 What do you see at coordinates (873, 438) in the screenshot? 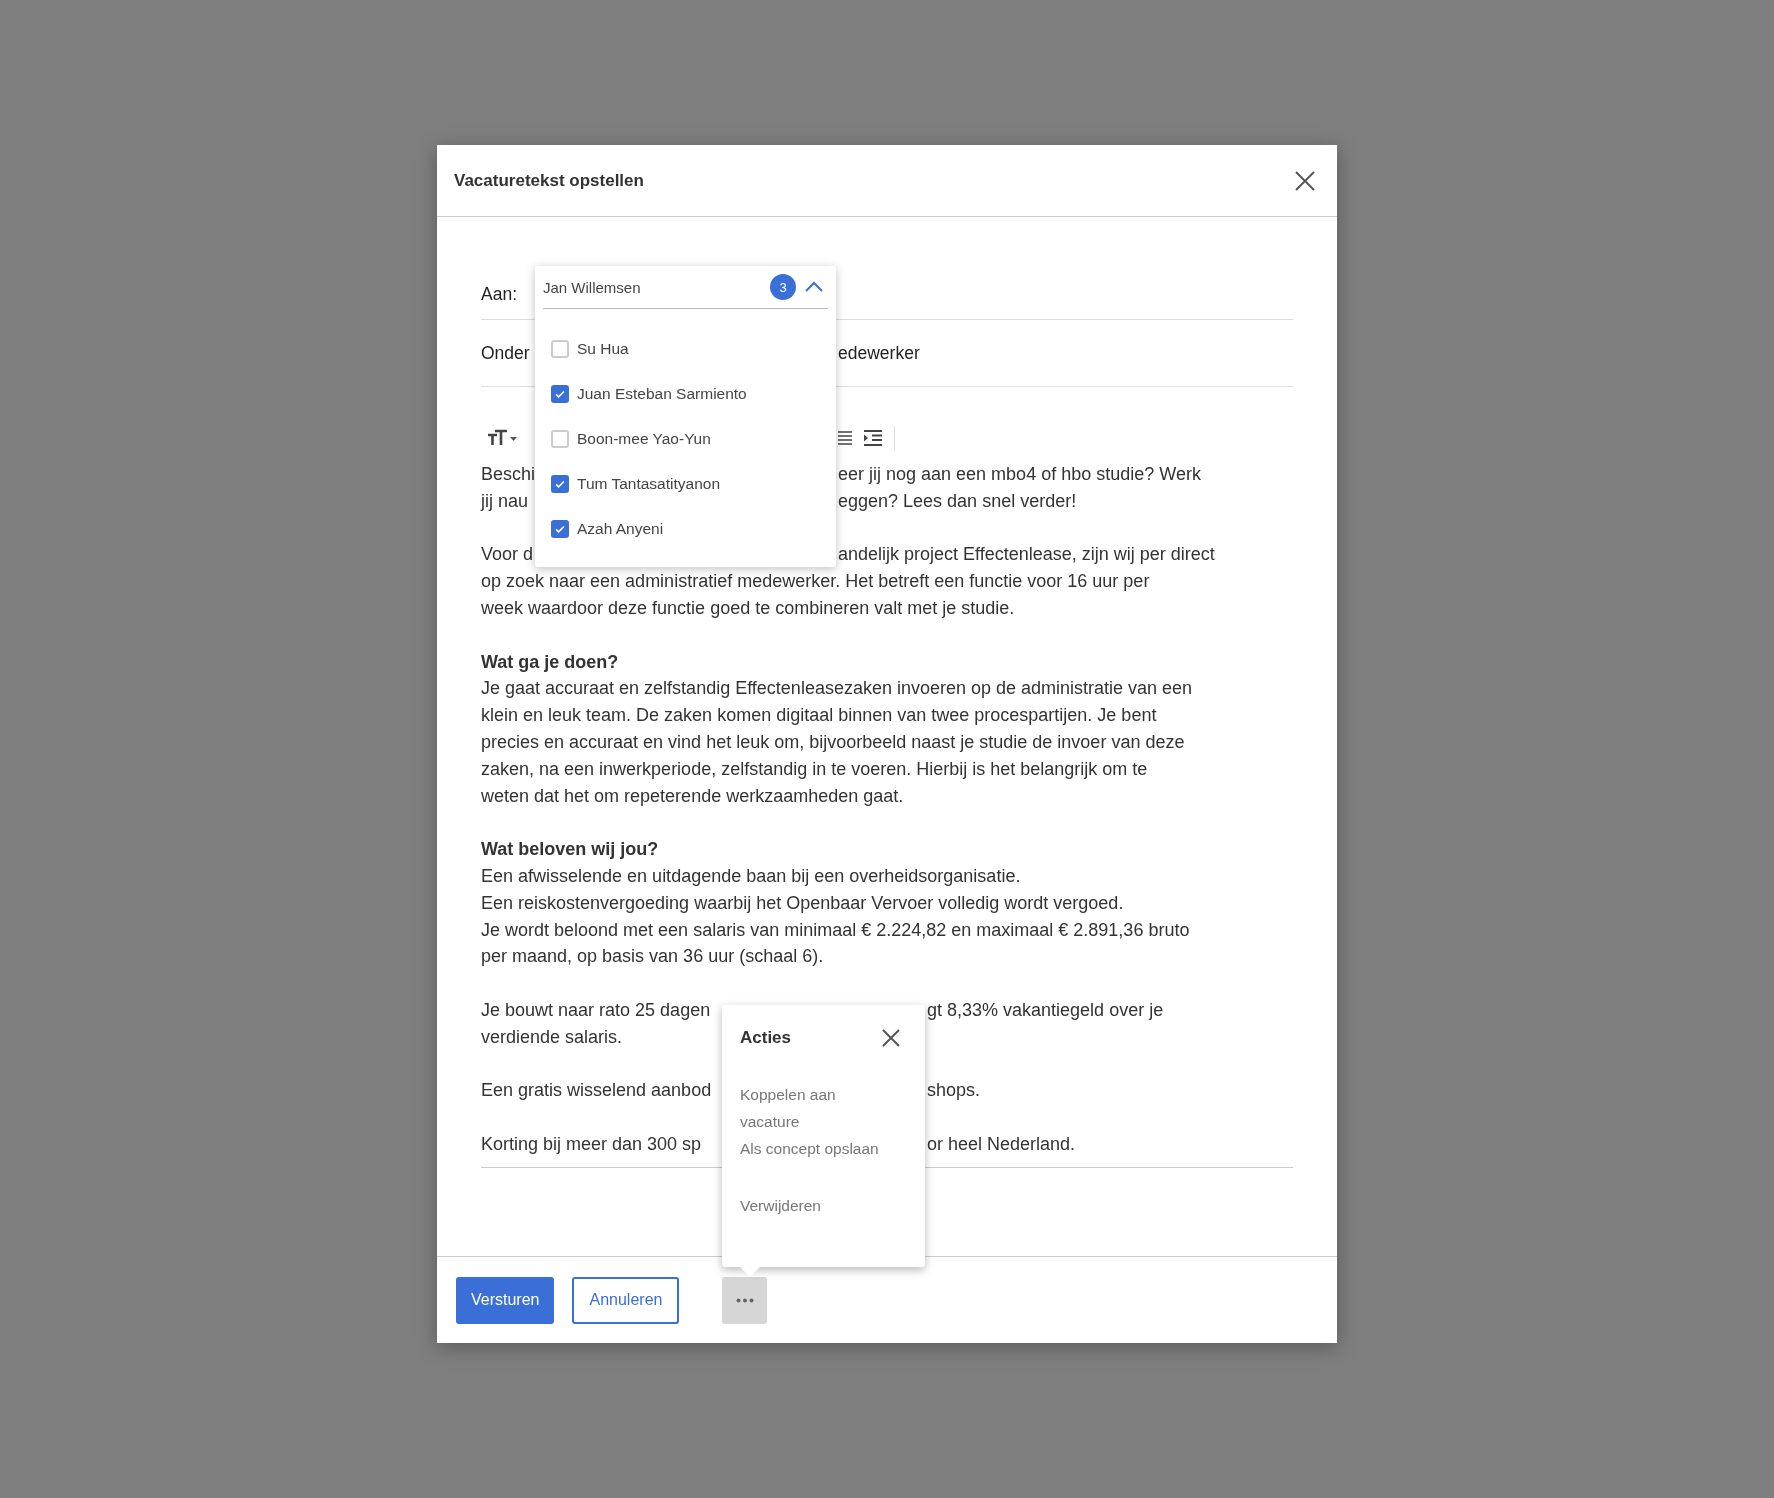
I see `indent-icon` at bounding box center [873, 438].